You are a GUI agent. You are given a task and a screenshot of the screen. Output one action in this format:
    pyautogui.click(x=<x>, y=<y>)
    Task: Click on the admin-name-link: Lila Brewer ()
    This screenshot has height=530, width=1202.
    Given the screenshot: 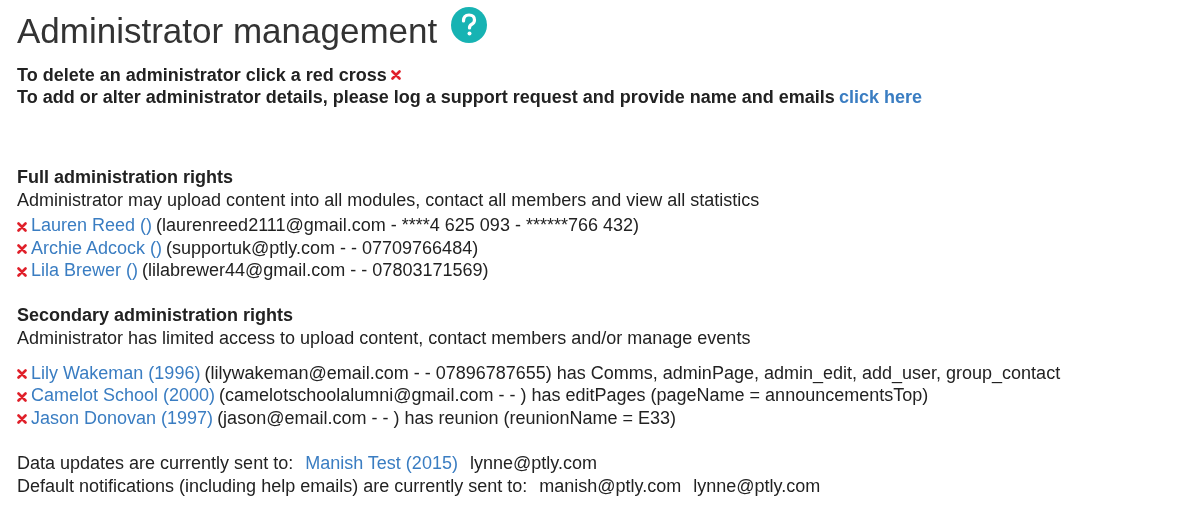 What is the action you would take?
    pyautogui.click(x=85, y=270)
    